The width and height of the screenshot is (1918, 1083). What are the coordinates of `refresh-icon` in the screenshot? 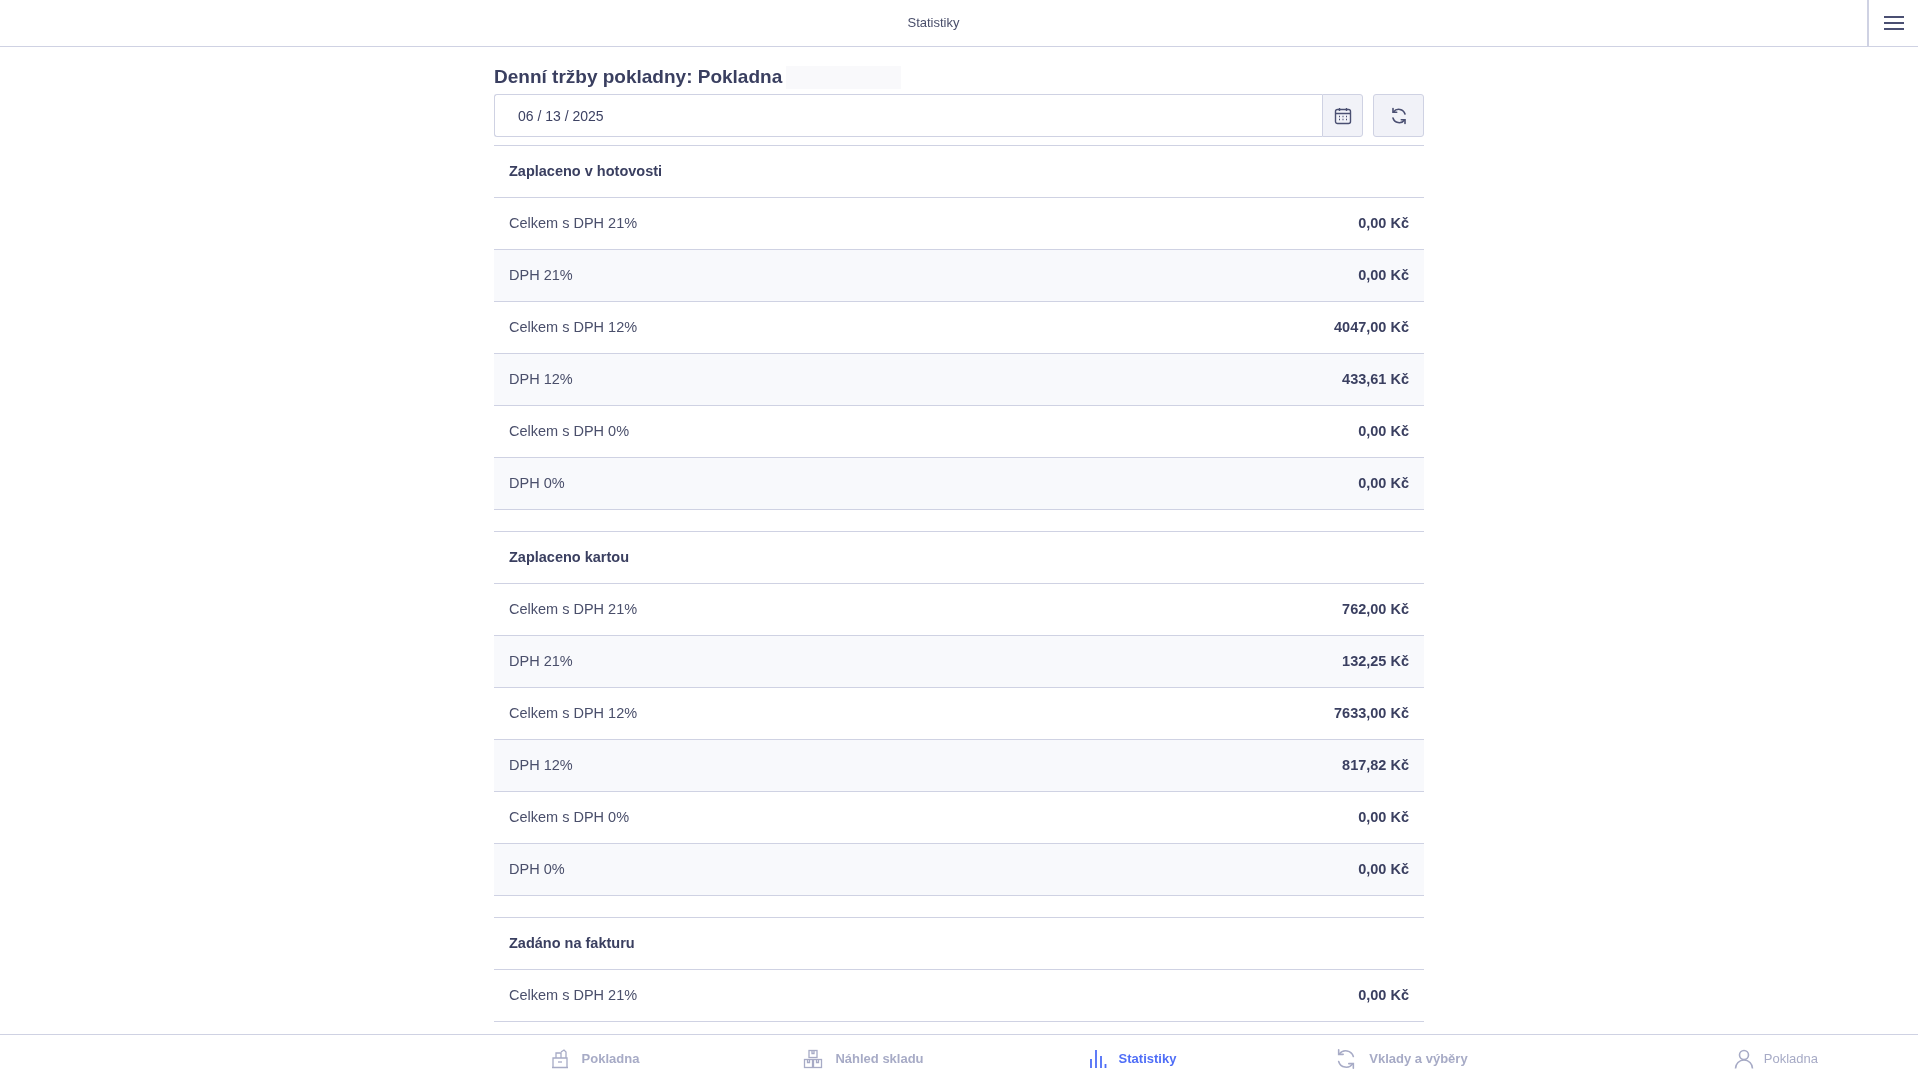 It's located at (1398, 115).